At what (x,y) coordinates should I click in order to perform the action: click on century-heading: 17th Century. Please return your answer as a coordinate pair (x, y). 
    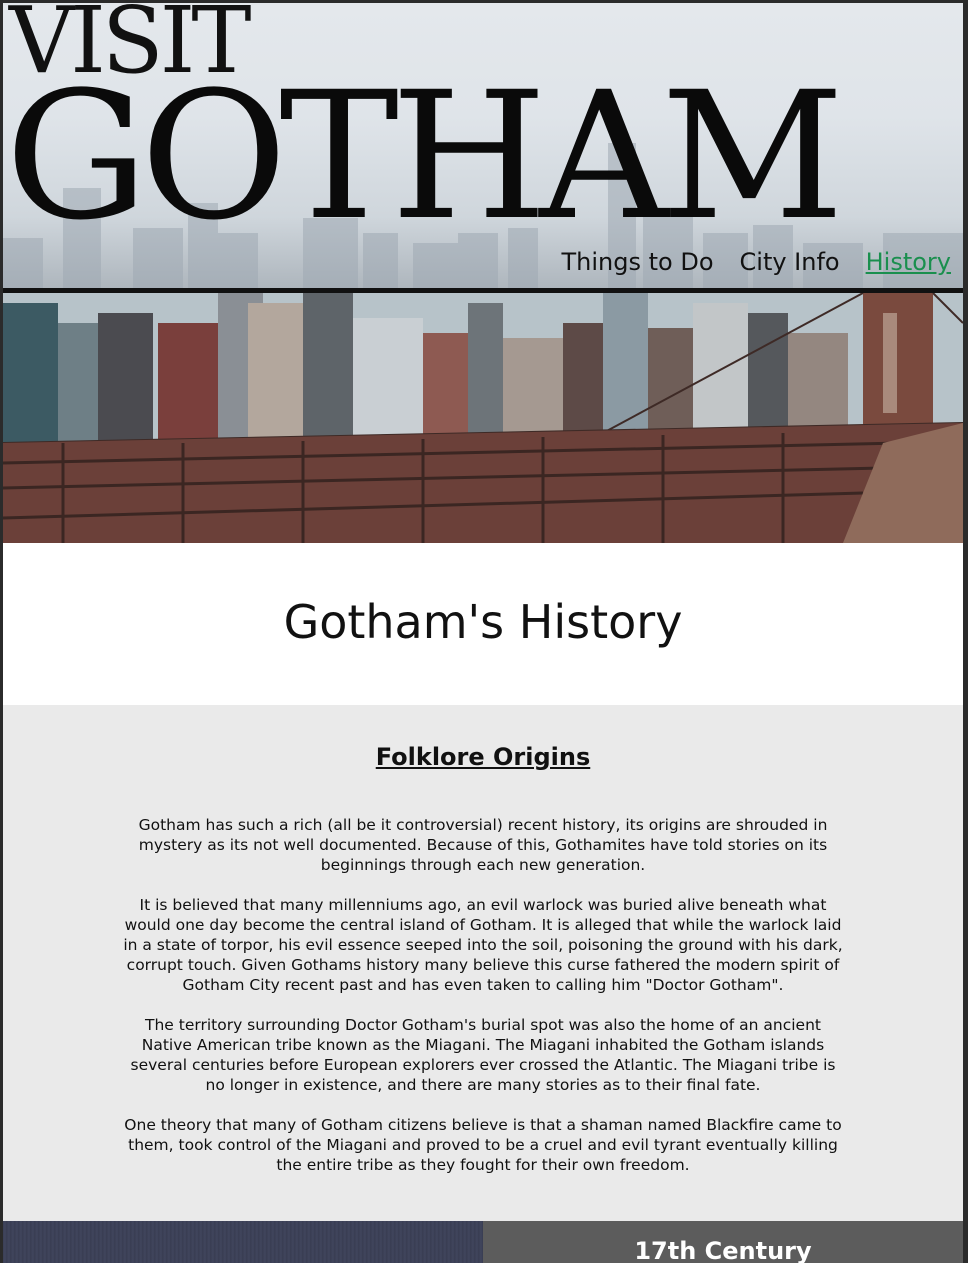
    Looking at the image, I should click on (723, 1250).